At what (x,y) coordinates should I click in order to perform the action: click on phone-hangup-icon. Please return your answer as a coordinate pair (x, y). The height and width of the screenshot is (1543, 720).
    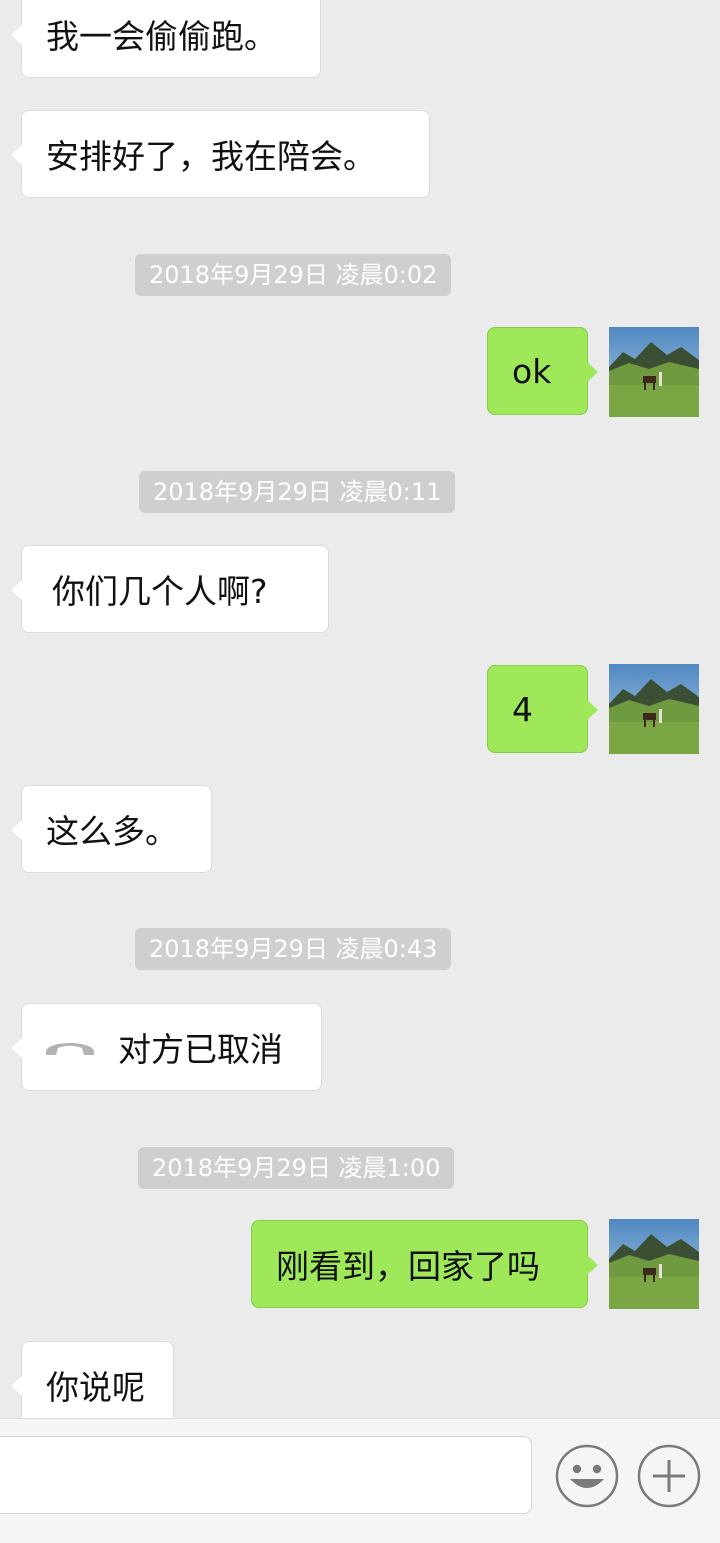
    Looking at the image, I should click on (70, 1049).